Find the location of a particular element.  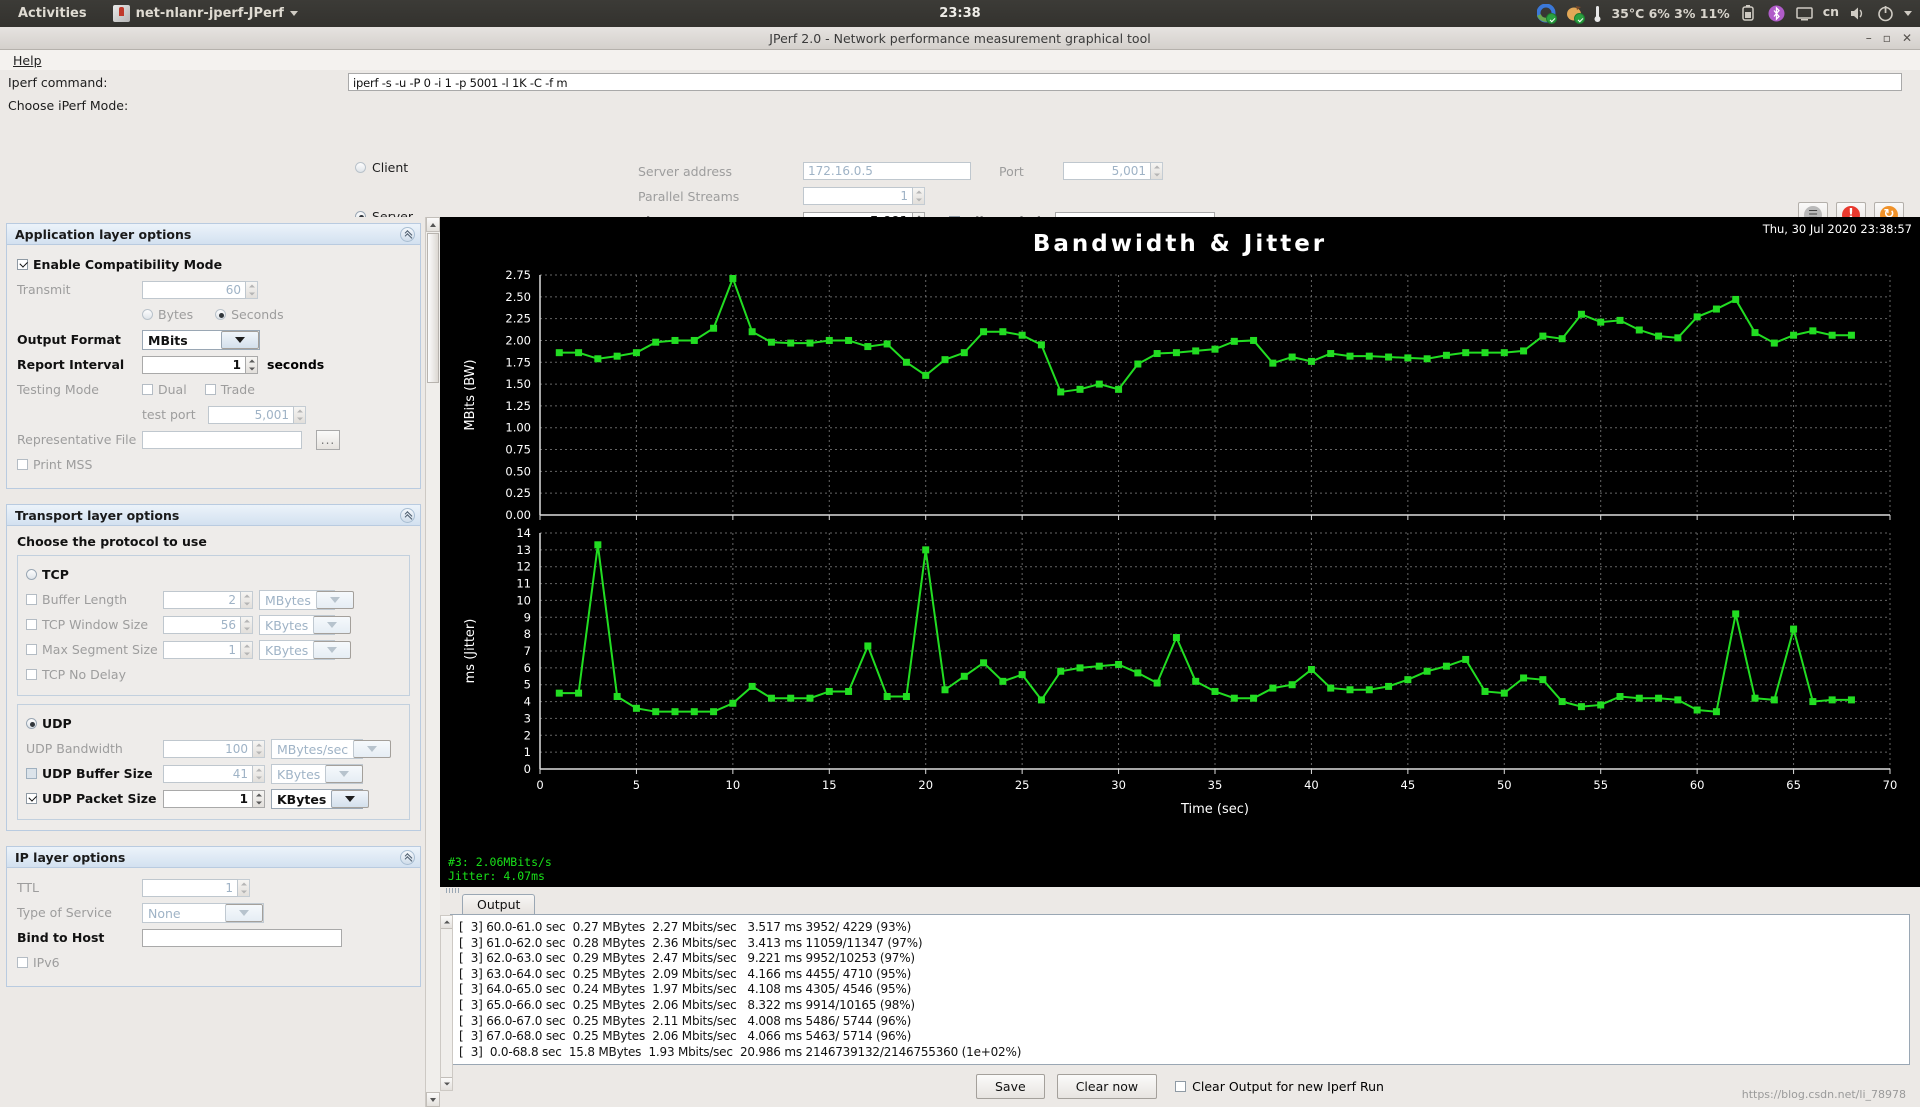

print-mss-row: Print MSS is located at coordinates (213, 464).